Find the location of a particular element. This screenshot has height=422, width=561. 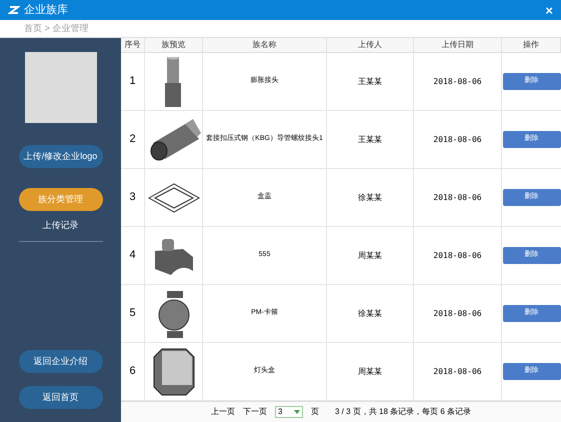

row-number: 6 is located at coordinates (132, 372).